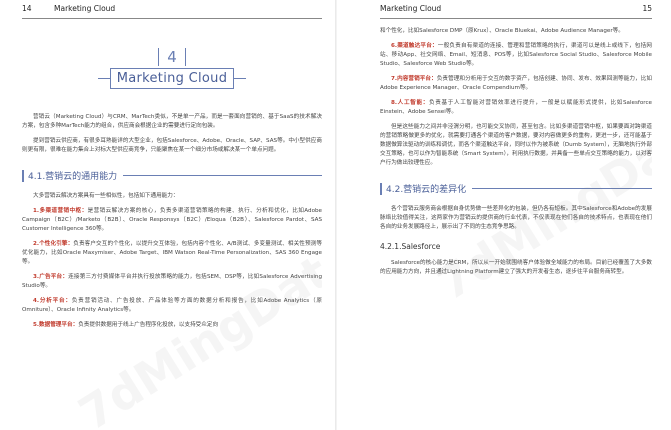 The width and height of the screenshot is (671, 430). What do you see at coordinates (27, 8) in the screenshot?
I see `left-page-number: 14` at bounding box center [27, 8].